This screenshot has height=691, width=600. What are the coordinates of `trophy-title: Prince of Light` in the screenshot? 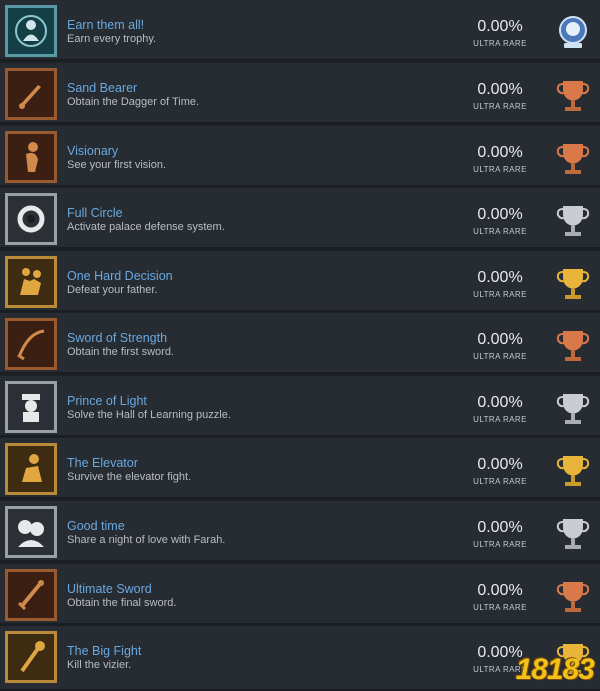 It's located at (107, 401).